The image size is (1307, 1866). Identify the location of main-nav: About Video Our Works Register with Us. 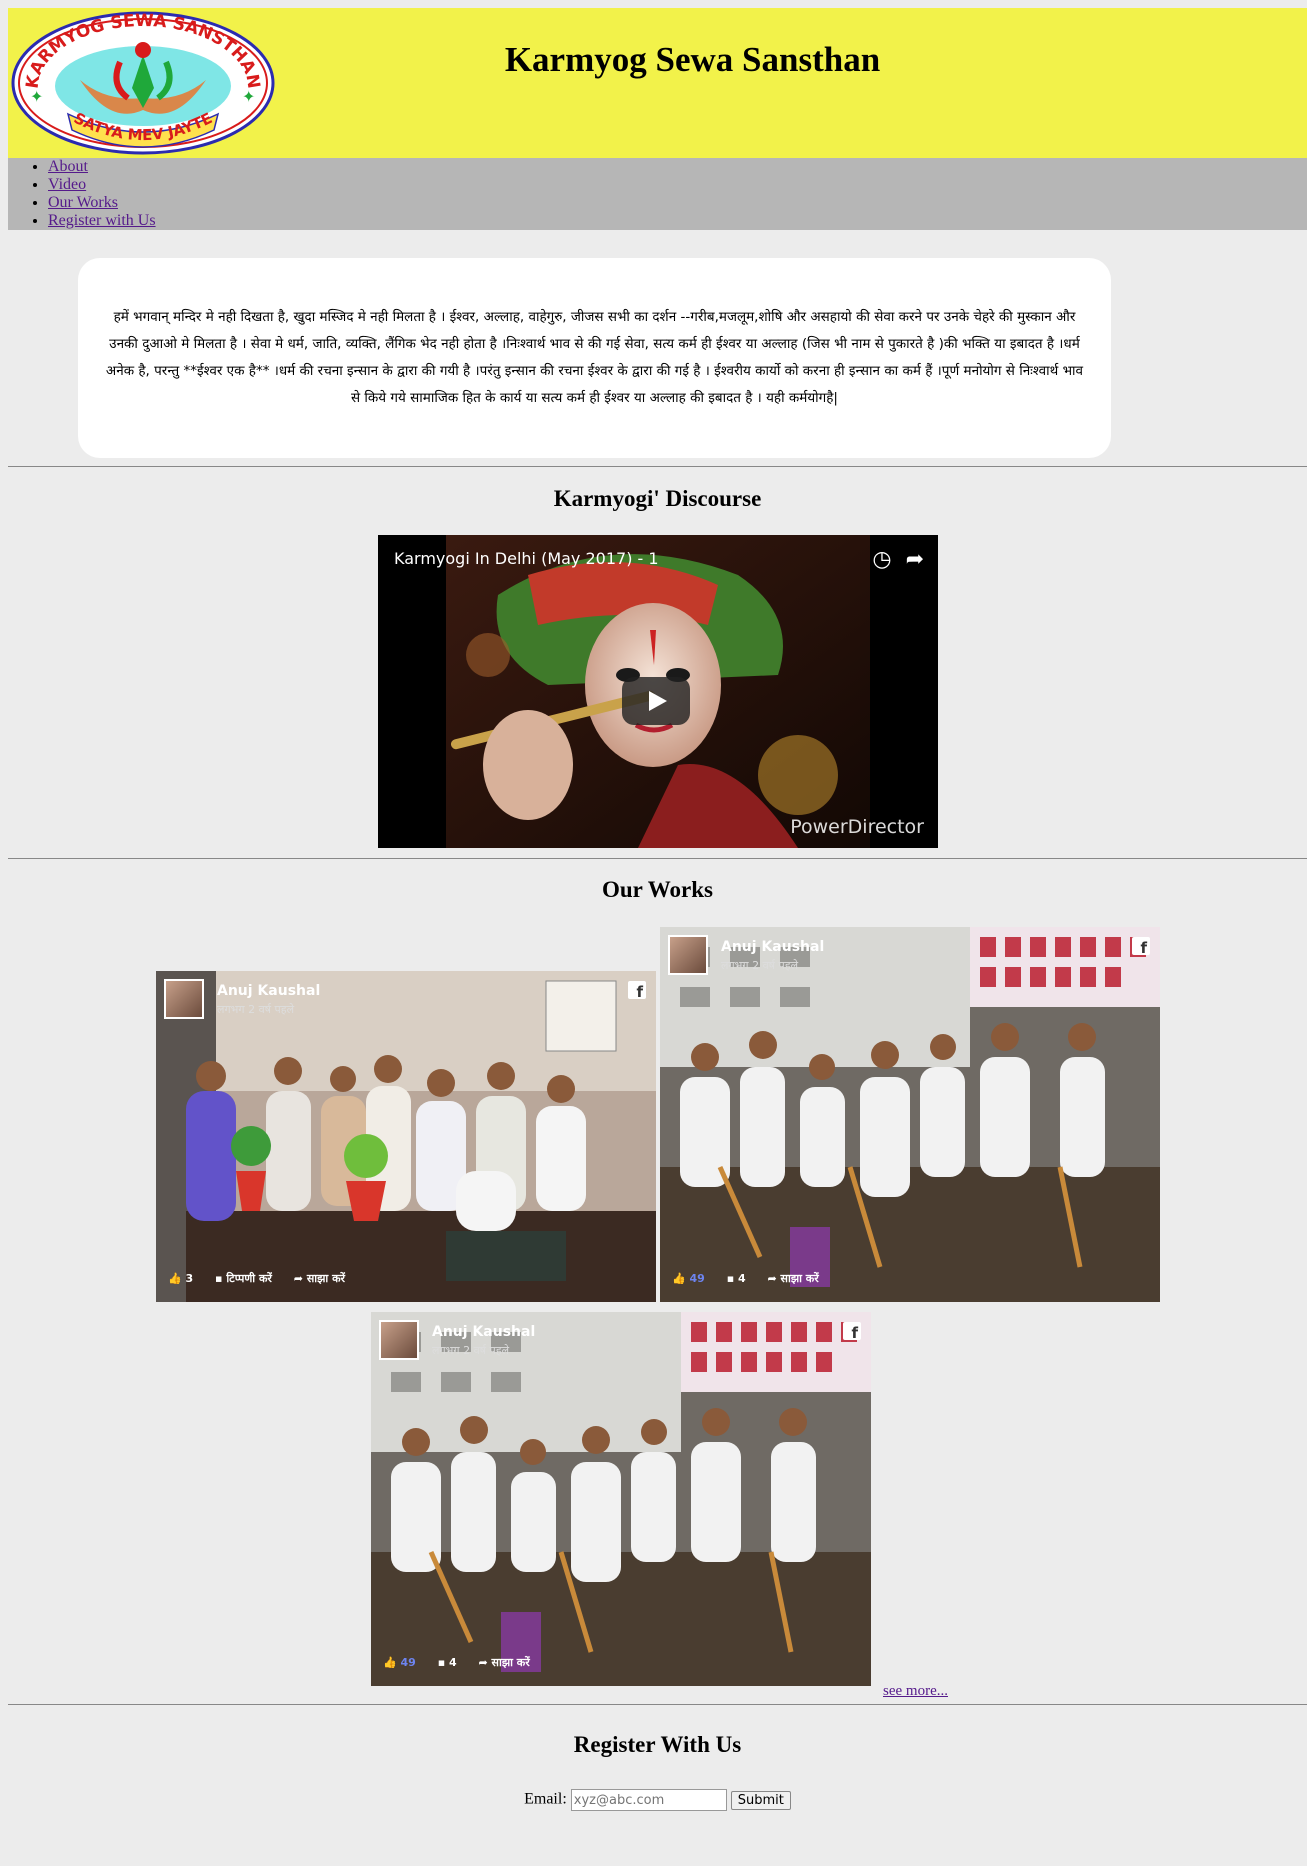
(657, 194).